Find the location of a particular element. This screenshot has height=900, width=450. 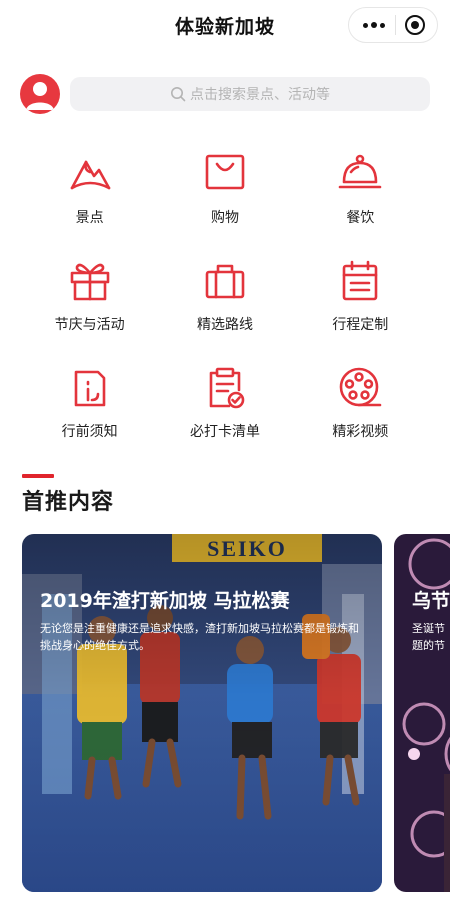

close-miniprogram-icon is located at coordinates (415, 25).